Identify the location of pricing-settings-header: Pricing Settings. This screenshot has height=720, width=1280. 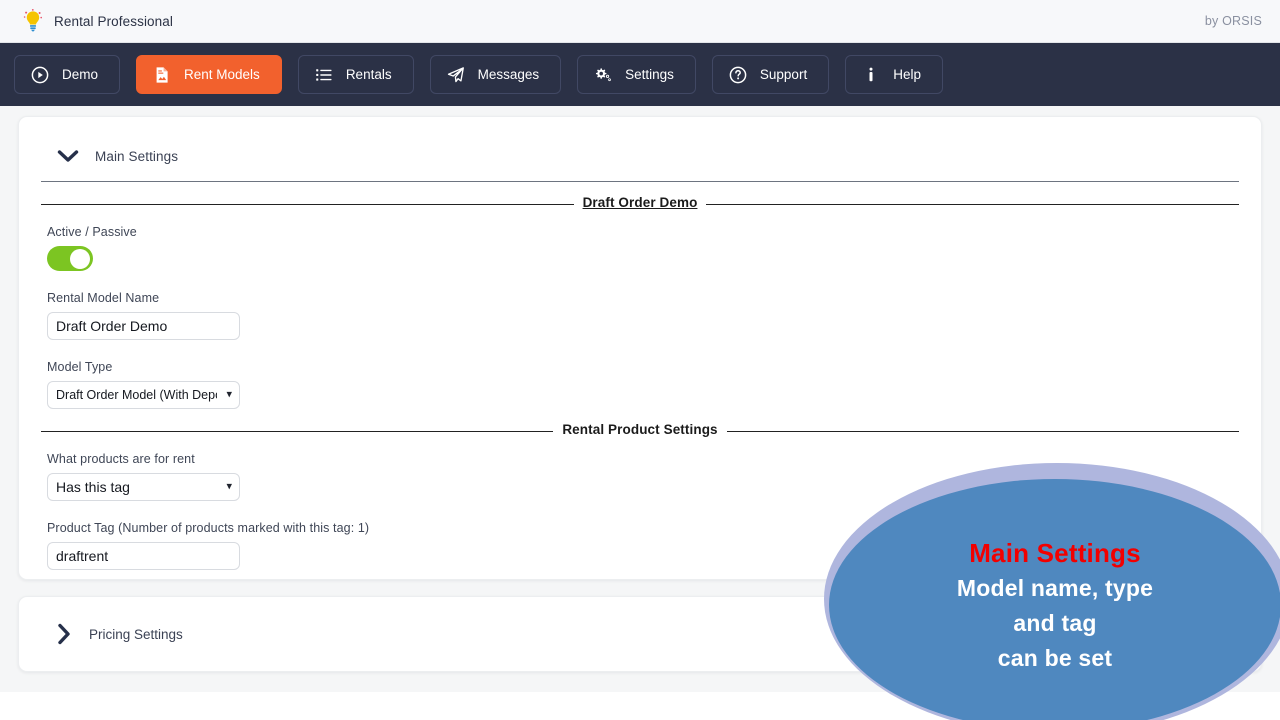
(111, 634).